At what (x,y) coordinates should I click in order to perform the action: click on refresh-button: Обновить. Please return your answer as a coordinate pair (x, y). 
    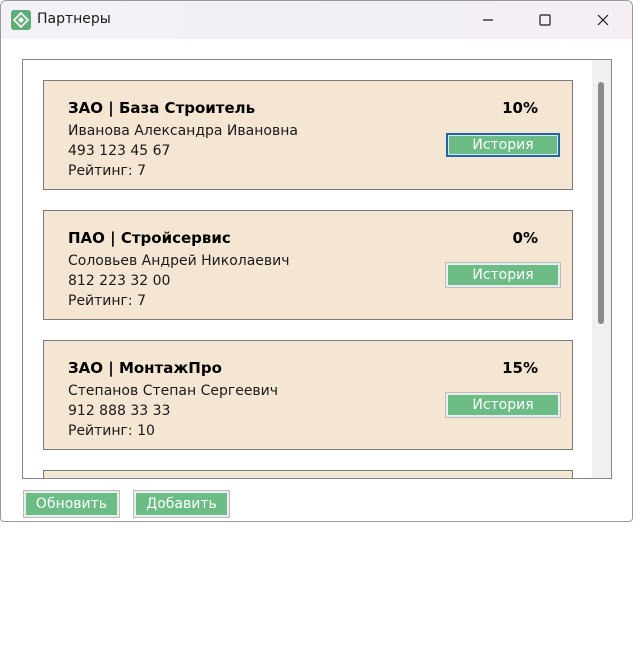
    Looking at the image, I should click on (71, 504).